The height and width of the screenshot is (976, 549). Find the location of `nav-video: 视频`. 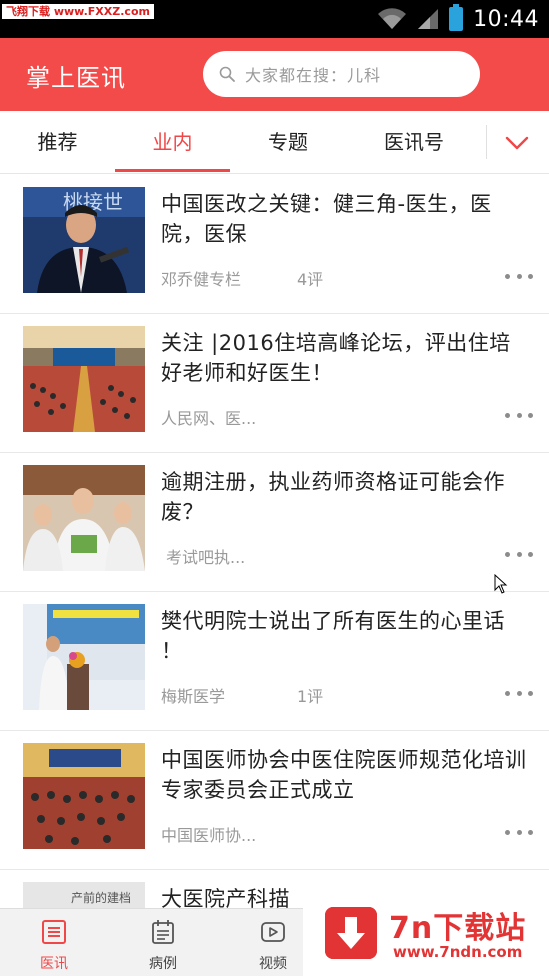

nav-video: 视频 is located at coordinates (273, 942).